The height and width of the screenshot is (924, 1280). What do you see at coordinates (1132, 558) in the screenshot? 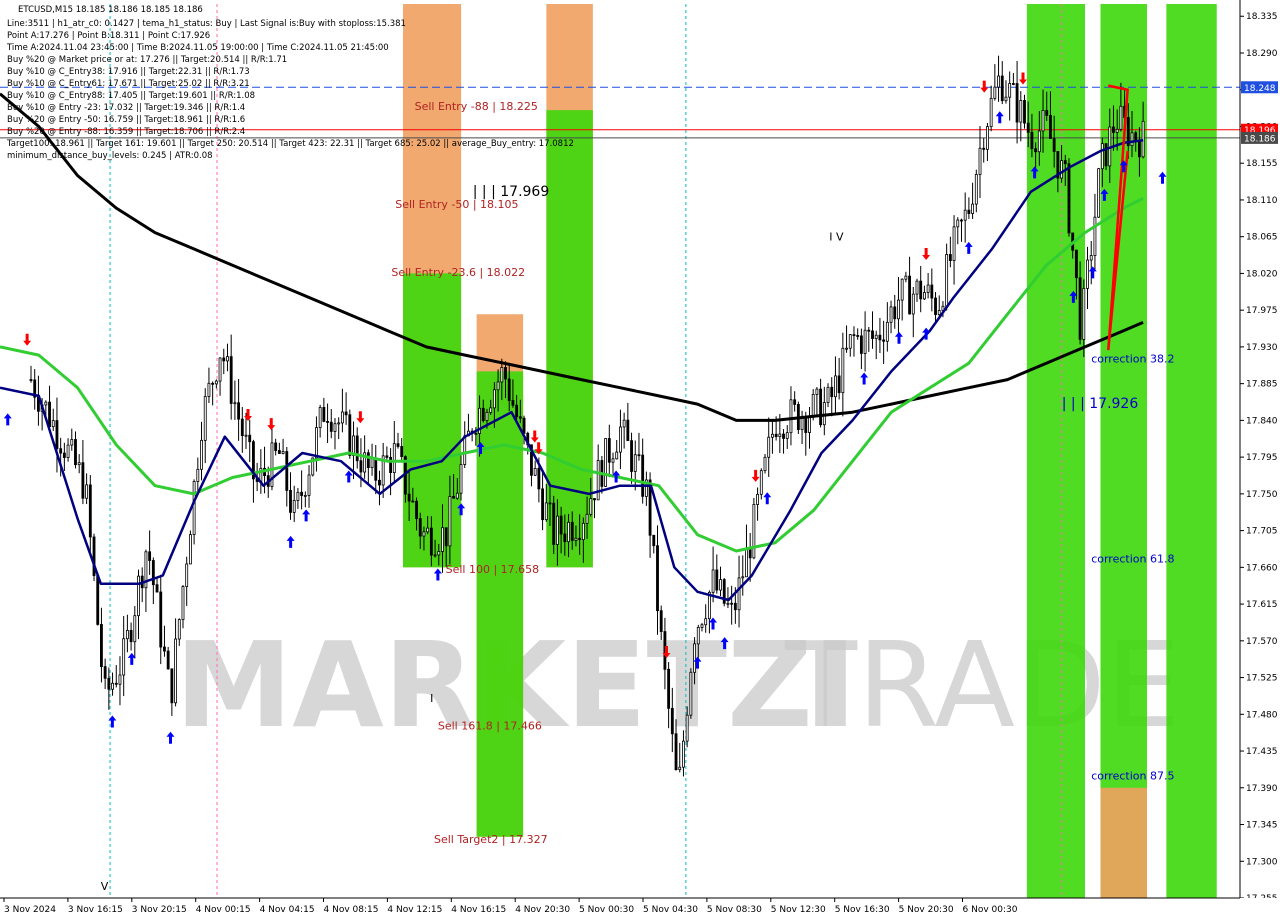
I see `level-label: correction 61.8` at bounding box center [1132, 558].